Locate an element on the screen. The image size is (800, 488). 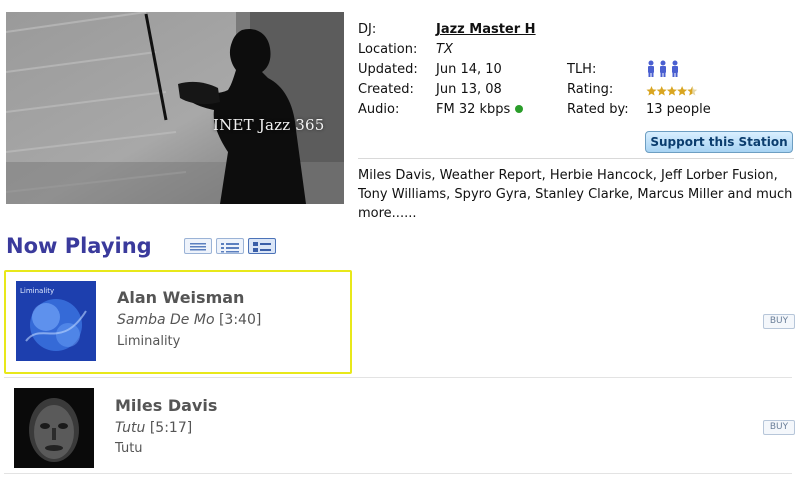
song-duration: [5:17] is located at coordinates (171, 428).